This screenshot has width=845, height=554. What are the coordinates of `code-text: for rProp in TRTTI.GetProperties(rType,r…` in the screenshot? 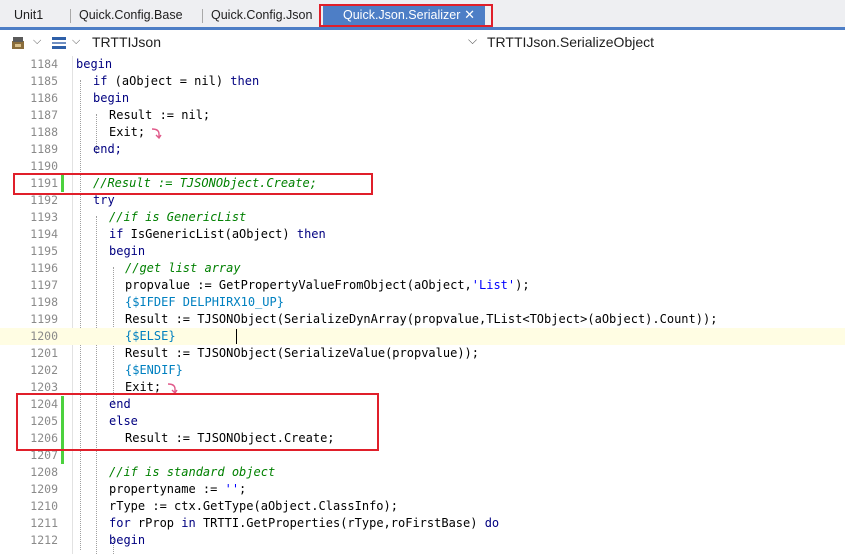 It's located at (304, 523).